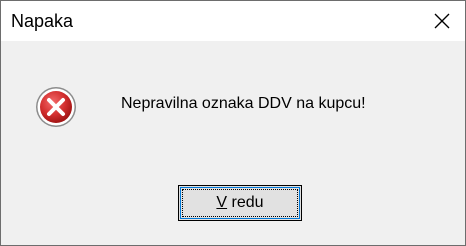  I want to click on window-title: Napaka, so click(42, 21).